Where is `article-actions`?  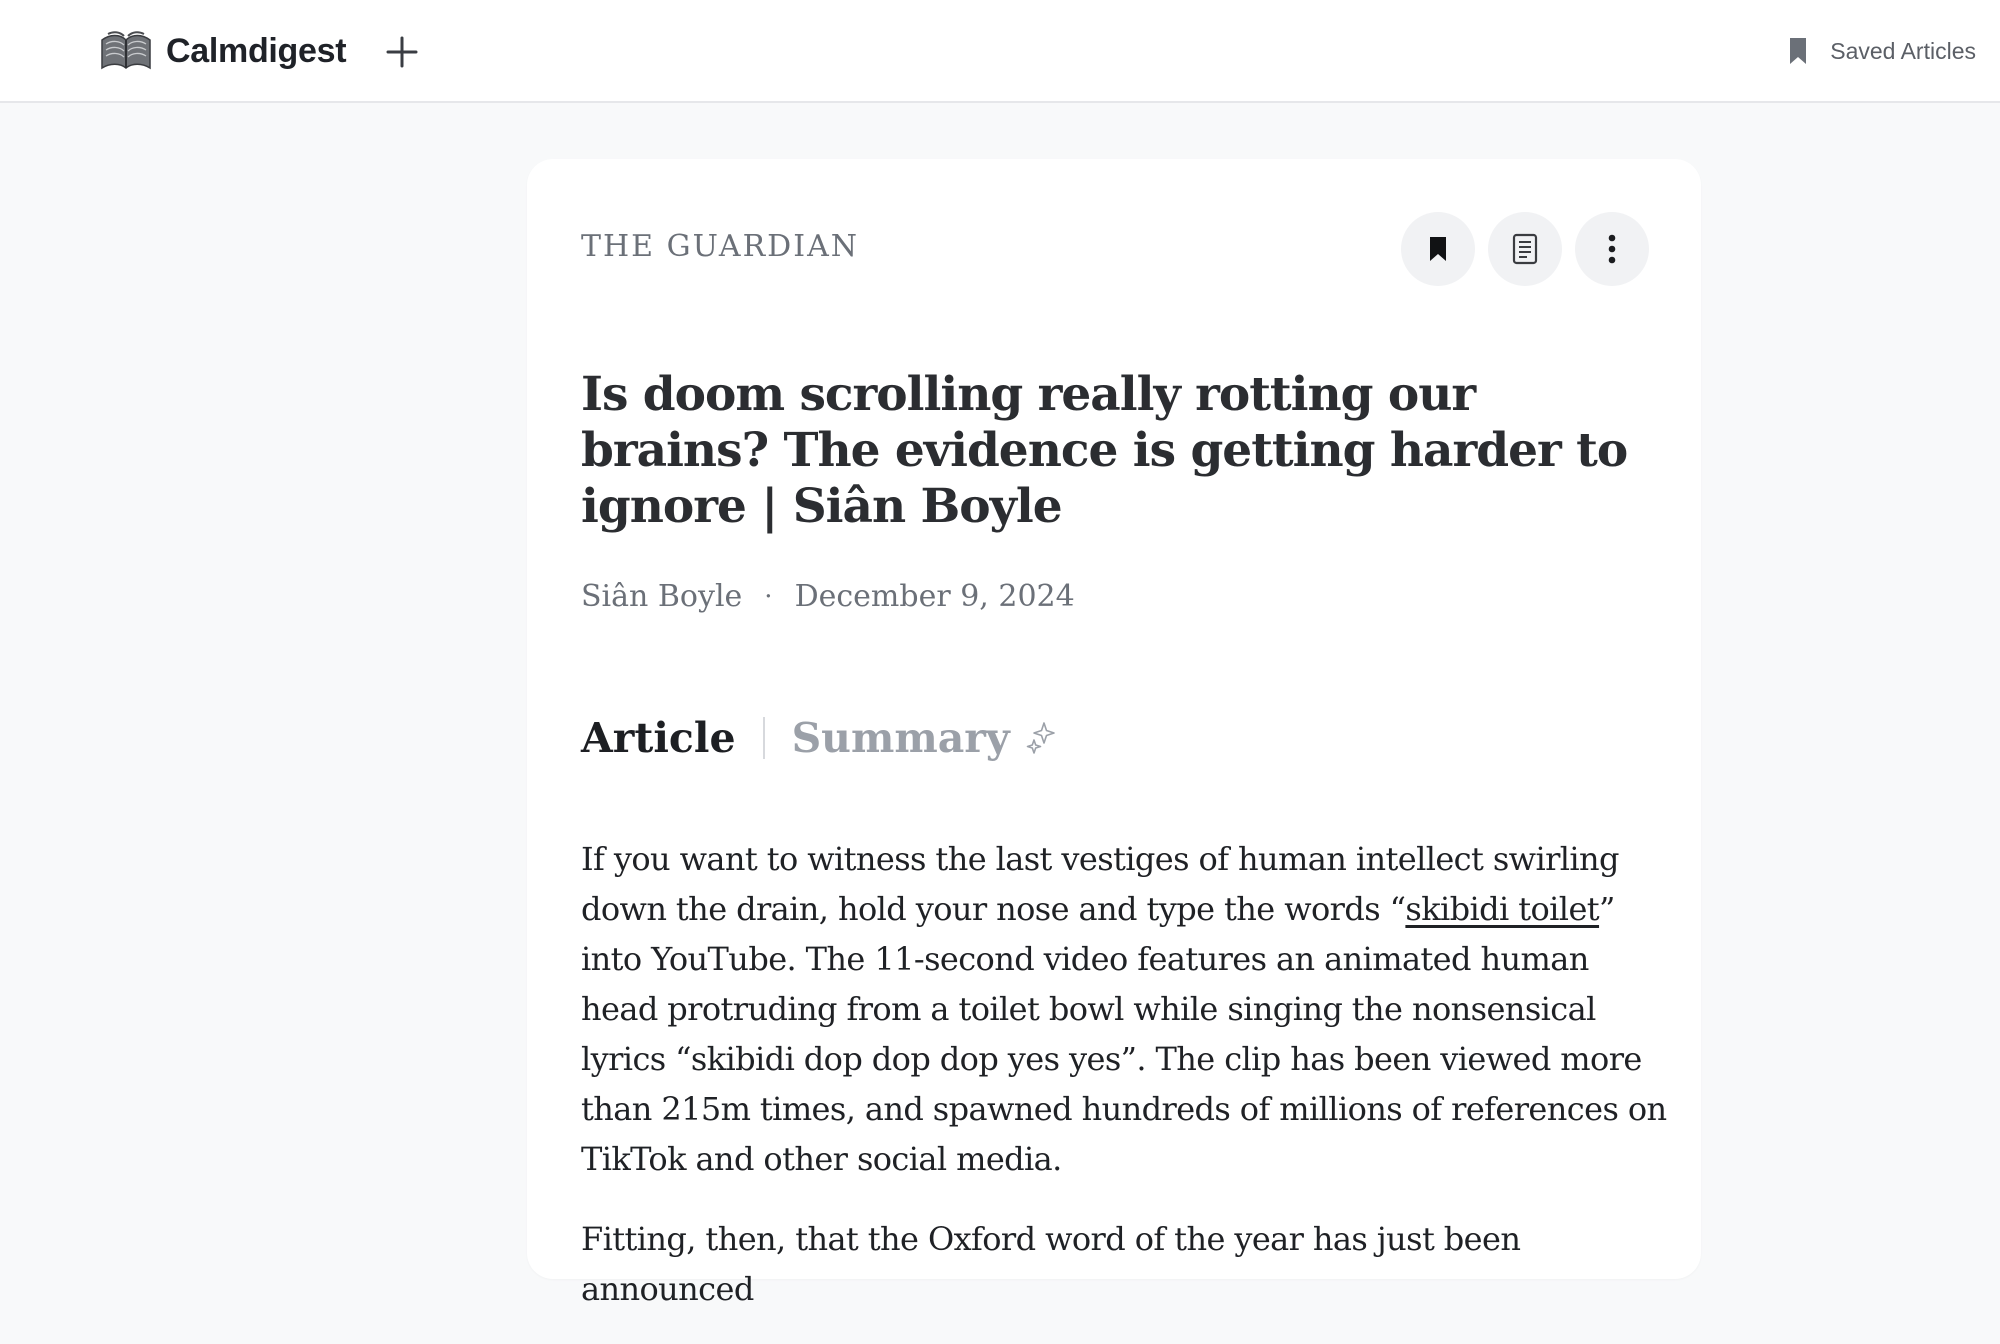 article-actions is located at coordinates (1525, 249).